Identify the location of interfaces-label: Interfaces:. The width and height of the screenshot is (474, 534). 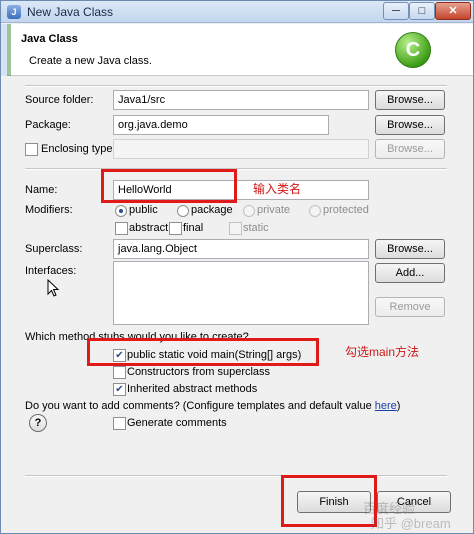
(51, 271).